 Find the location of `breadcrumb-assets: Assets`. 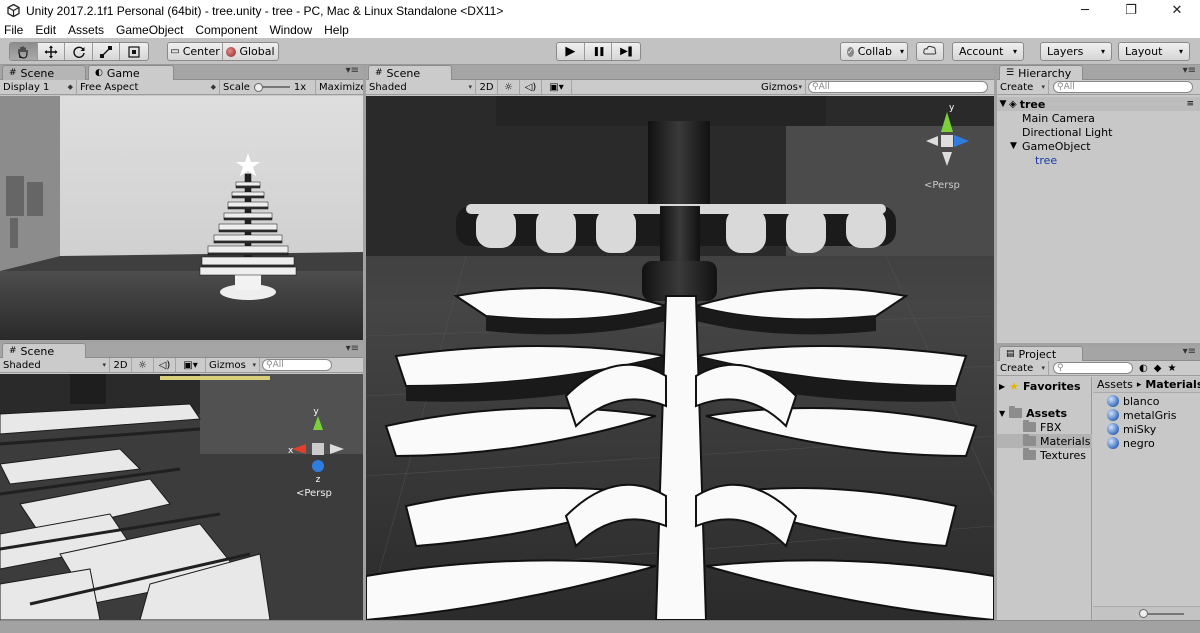

breadcrumb-assets: Assets is located at coordinates (1115, 384).